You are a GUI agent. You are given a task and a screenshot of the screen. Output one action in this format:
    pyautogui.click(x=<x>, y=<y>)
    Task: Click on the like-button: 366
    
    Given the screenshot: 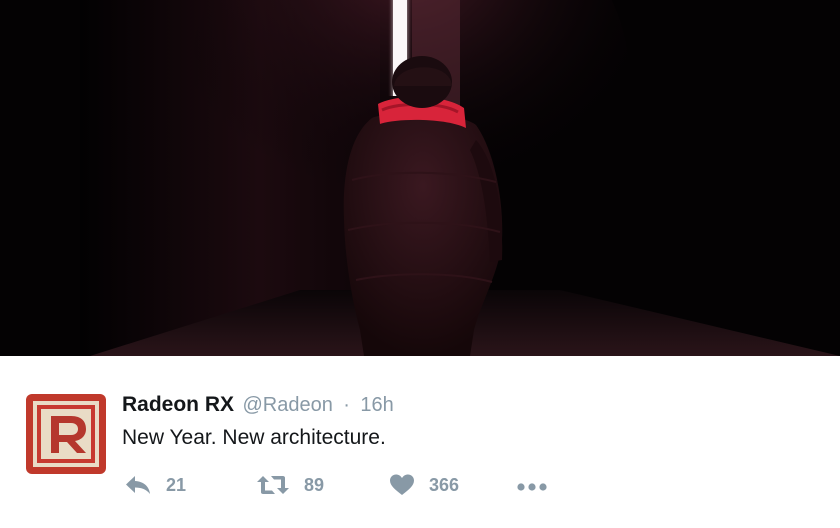 What is the action you would take?
    pyautogui.click(x=424, y=485)
    